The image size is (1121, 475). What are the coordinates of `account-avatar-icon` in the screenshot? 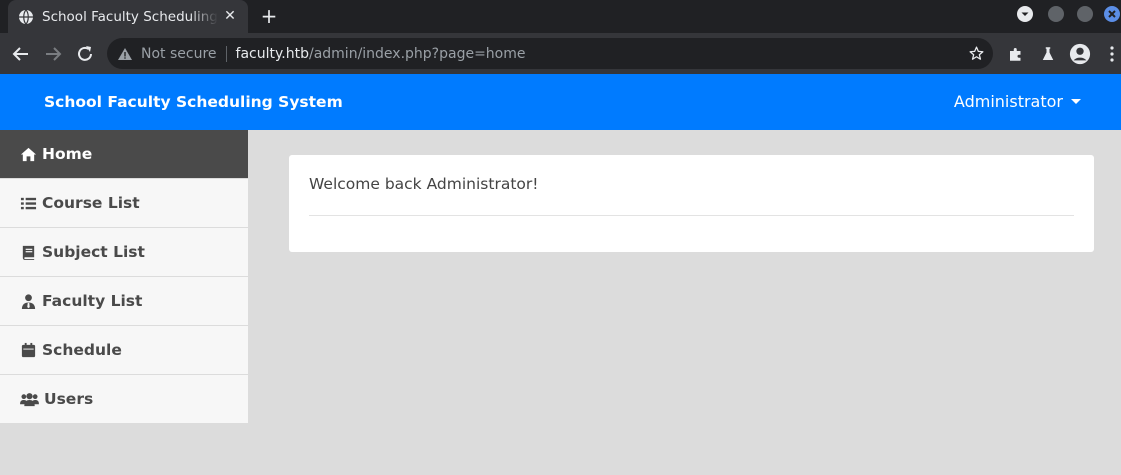 It's located at (1080, 54).